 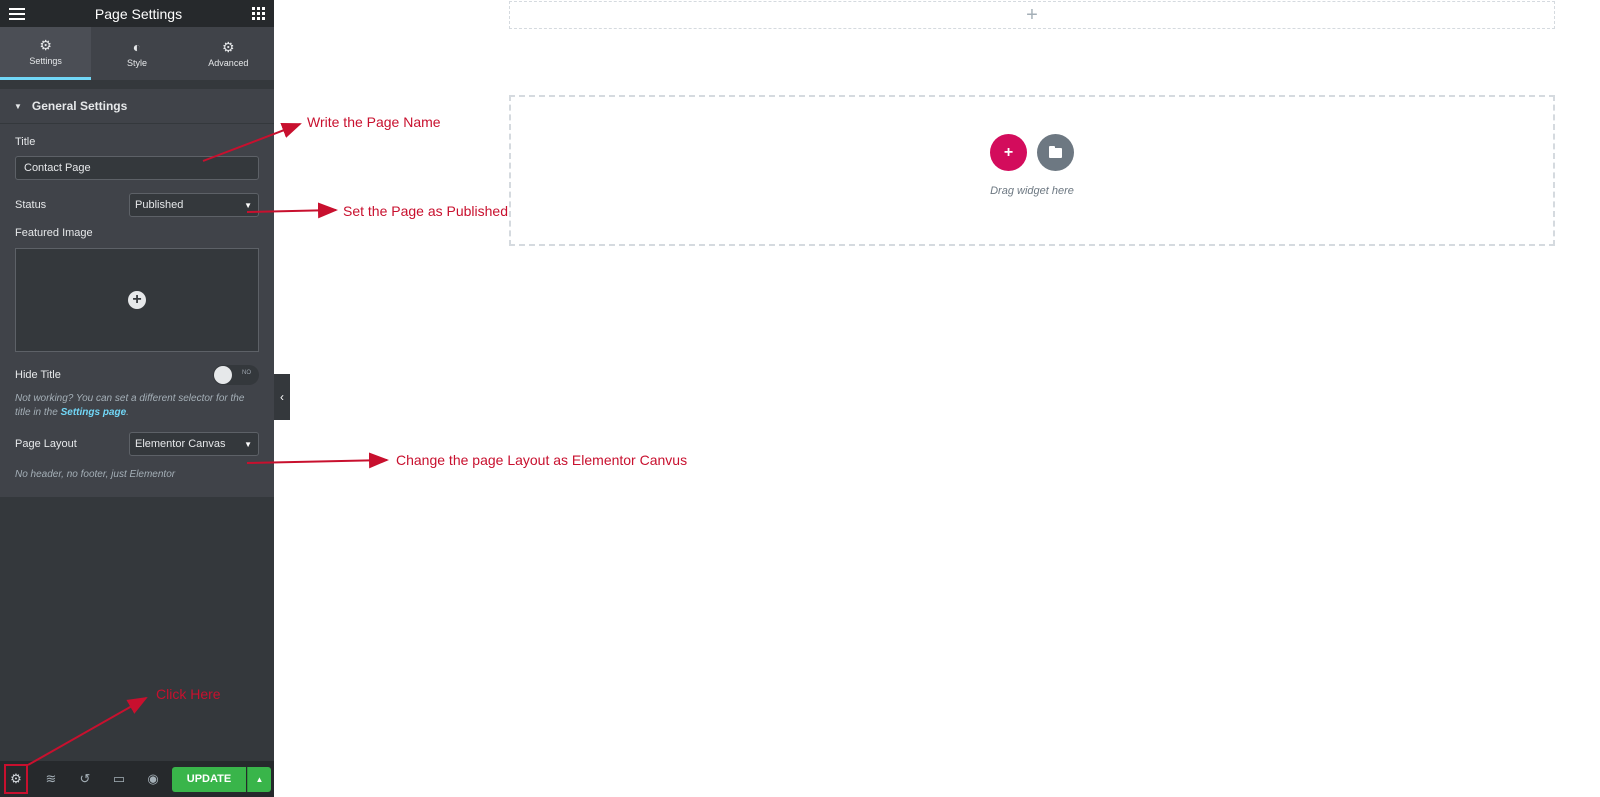 I want to click on history-icon: ↺, so click(x=85, y=778).